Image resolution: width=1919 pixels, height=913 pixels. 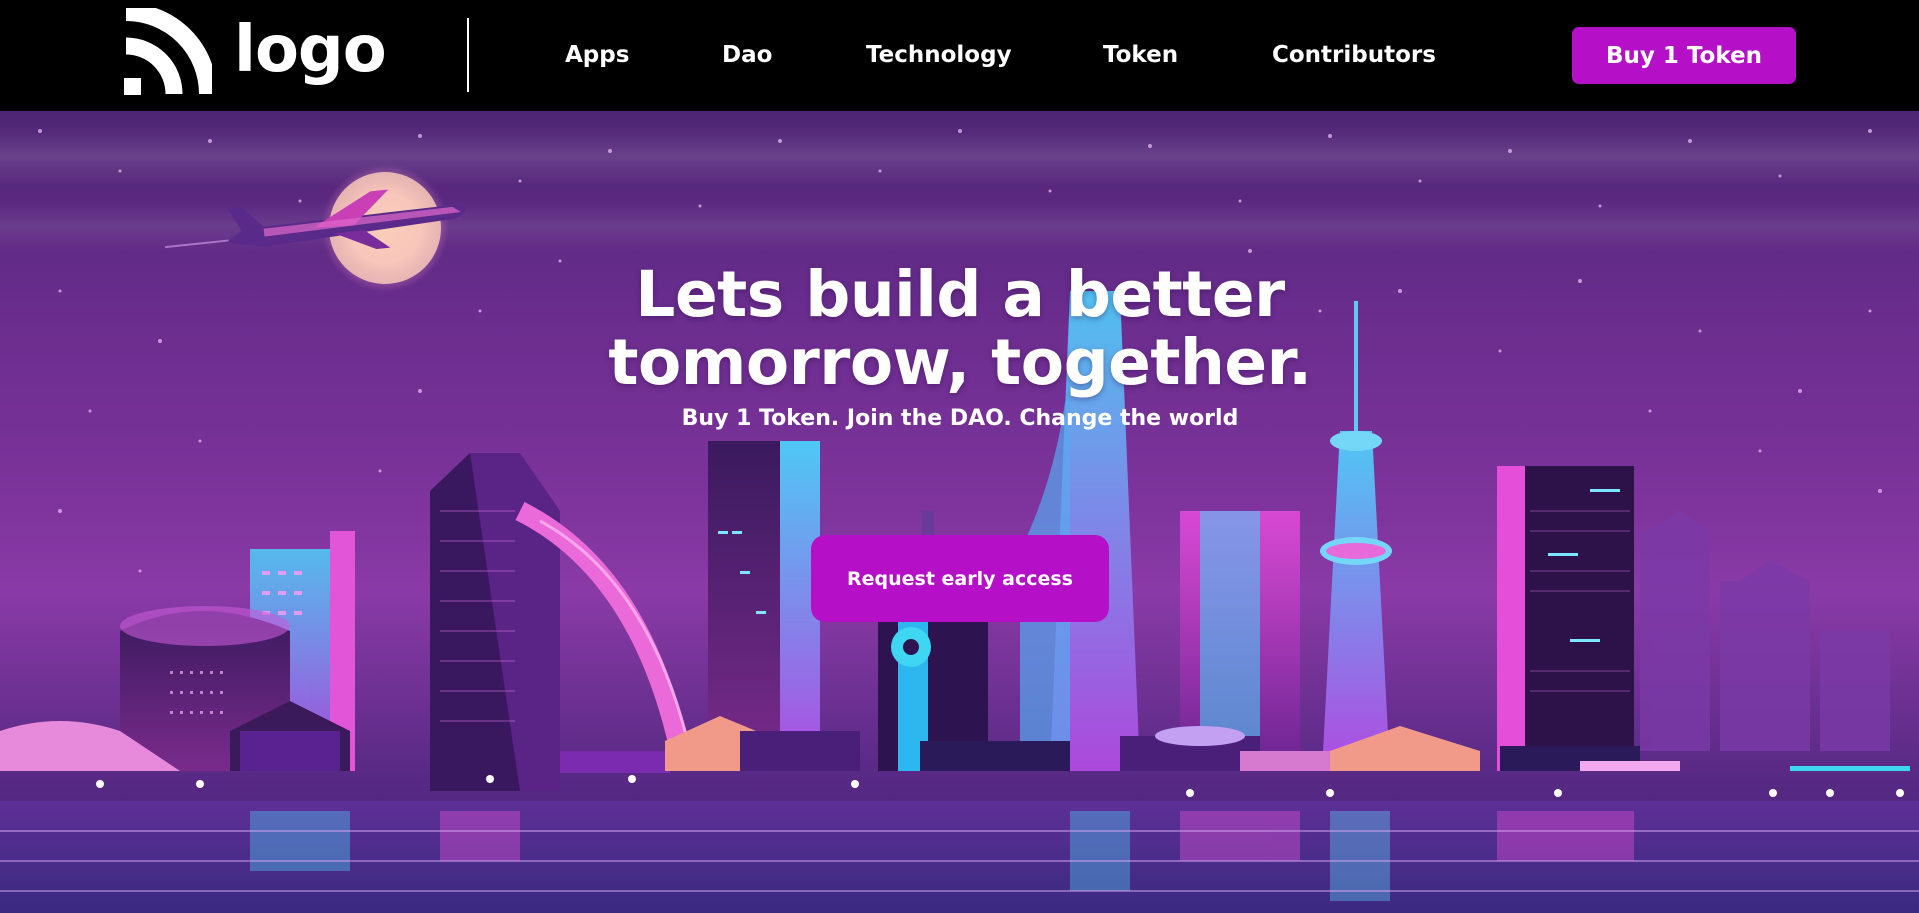 I want to click on nav-link-technology: Technology, so click(x=939, y=55).